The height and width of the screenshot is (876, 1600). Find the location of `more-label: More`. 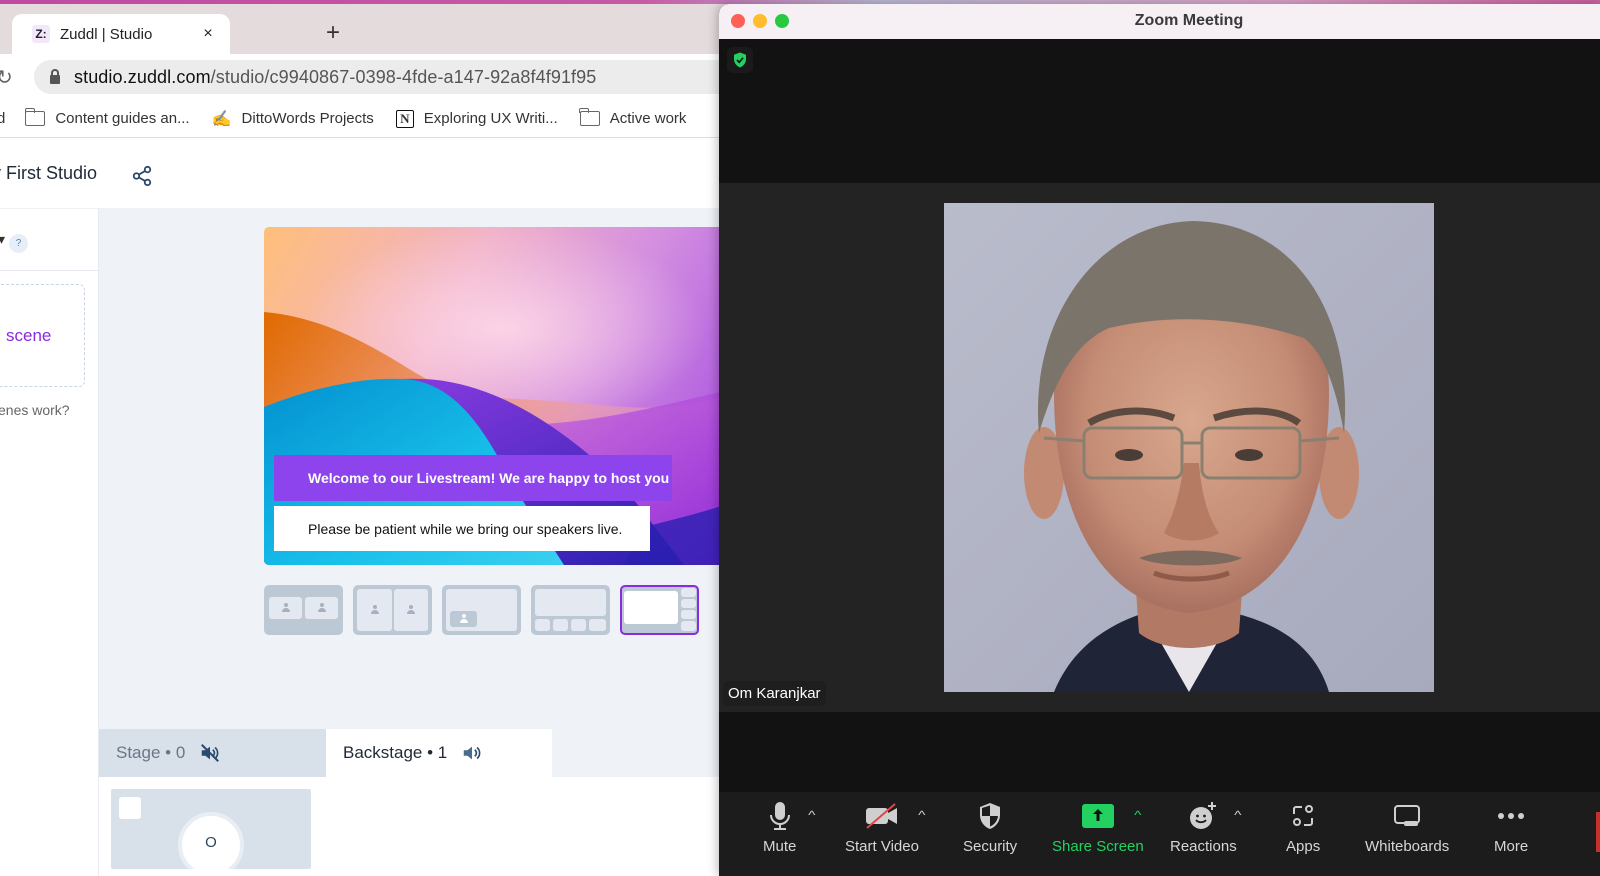

more-label: More is located at coordinates (1511, 846).